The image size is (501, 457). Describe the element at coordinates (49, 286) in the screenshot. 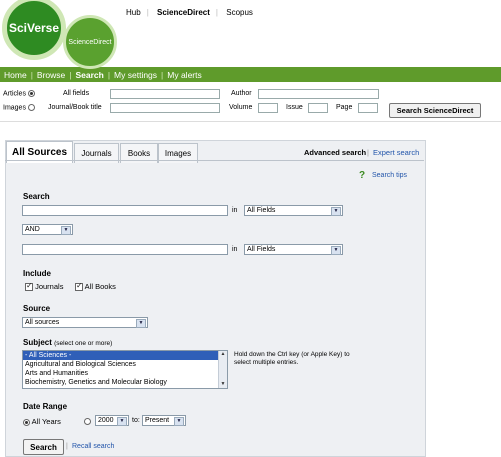

I see `journals-label: Journals` at that location.